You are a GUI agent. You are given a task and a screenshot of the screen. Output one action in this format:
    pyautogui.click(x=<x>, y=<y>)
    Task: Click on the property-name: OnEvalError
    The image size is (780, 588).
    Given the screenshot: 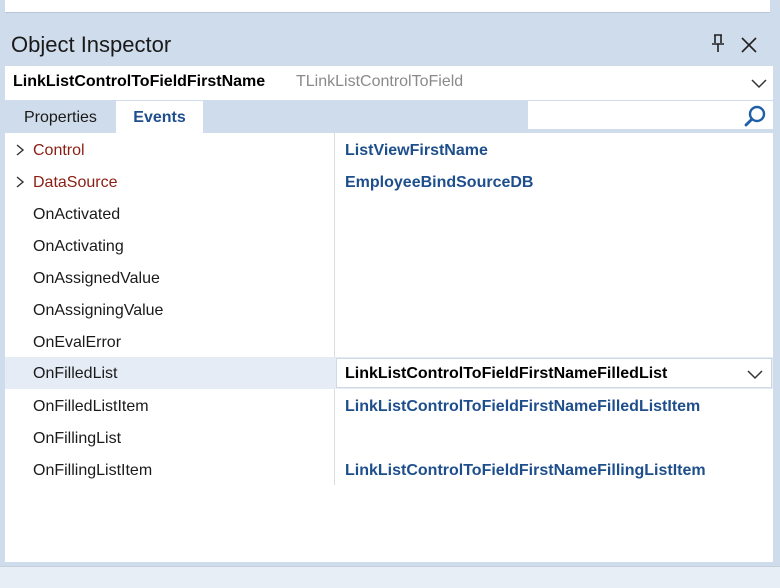 What is the action you would take?
    pyautogui.click(x=77, y=342)
    